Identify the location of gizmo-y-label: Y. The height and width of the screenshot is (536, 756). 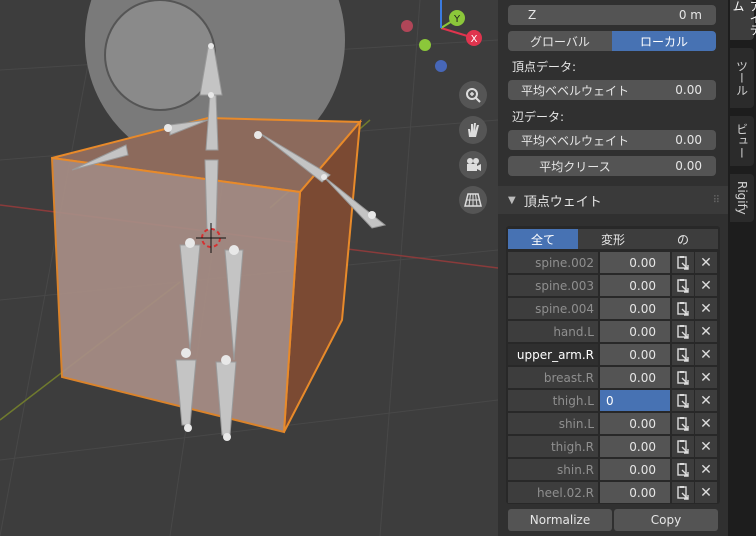
(457, 19).